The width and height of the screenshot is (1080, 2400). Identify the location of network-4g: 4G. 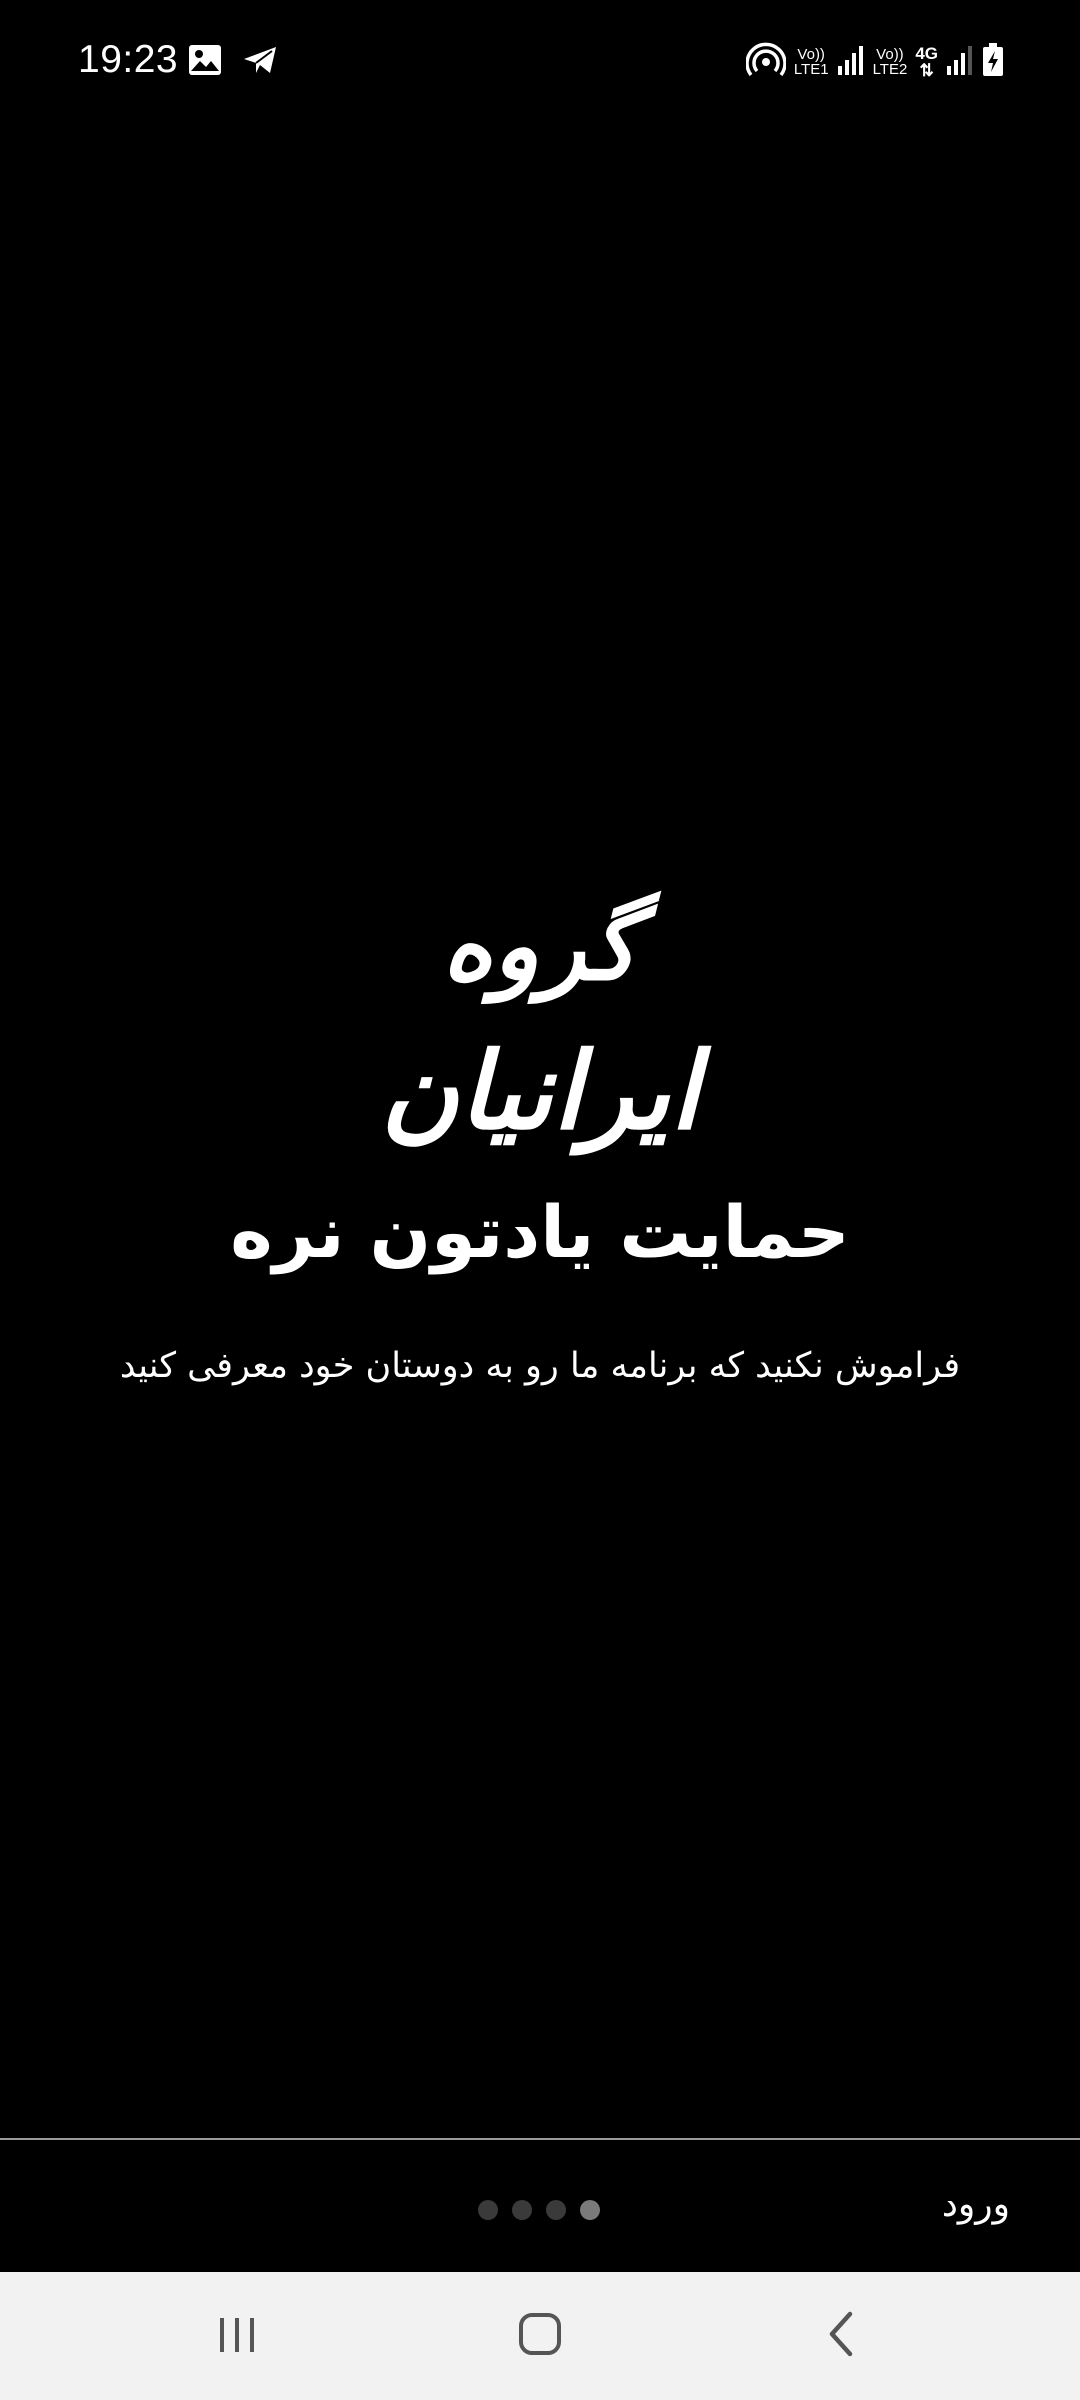
(926, 53).